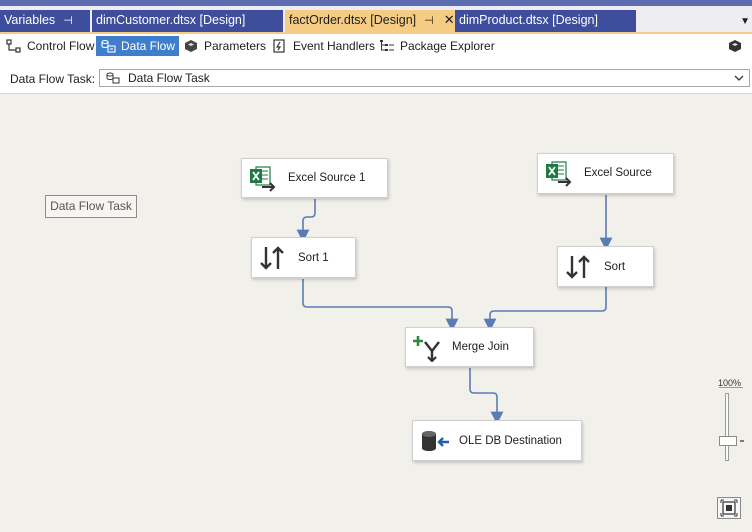  I want to click on ole-db-destination-component: OLE DB Destination, so click(497, 440).